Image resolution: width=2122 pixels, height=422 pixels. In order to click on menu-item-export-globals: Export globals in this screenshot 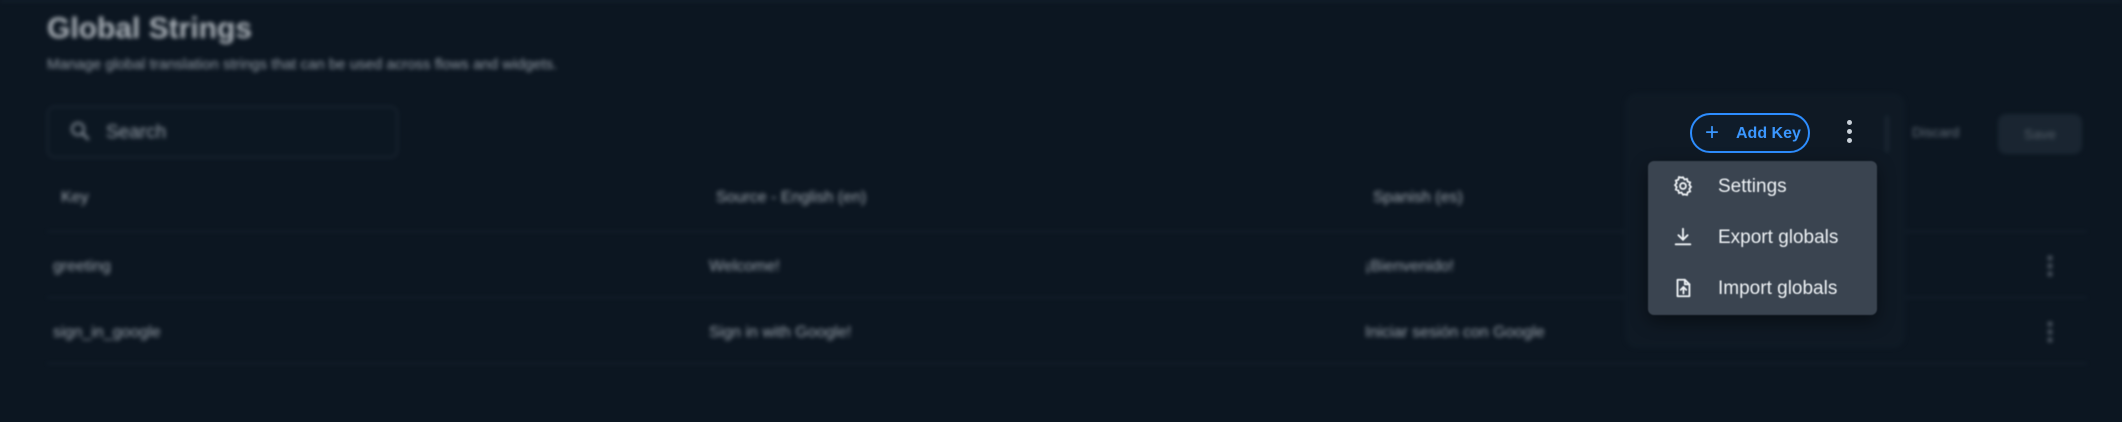, I will do `click(1762, 237)`.